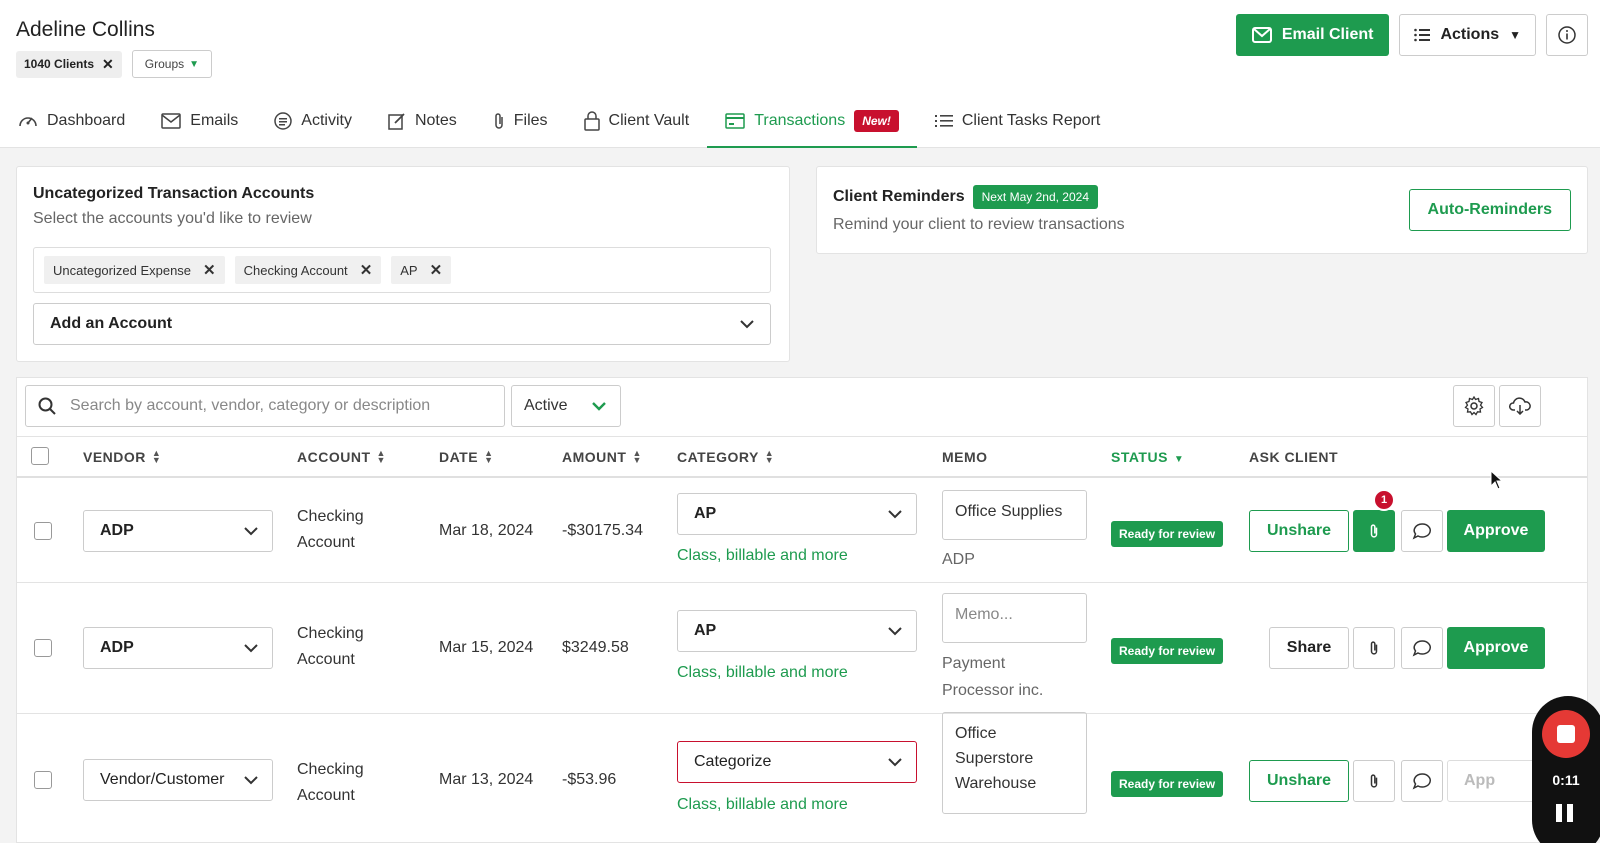  Describe the element at coordinates (1384, 500) in the screenshot. I see `attachment-count-badge: 1` at that location.